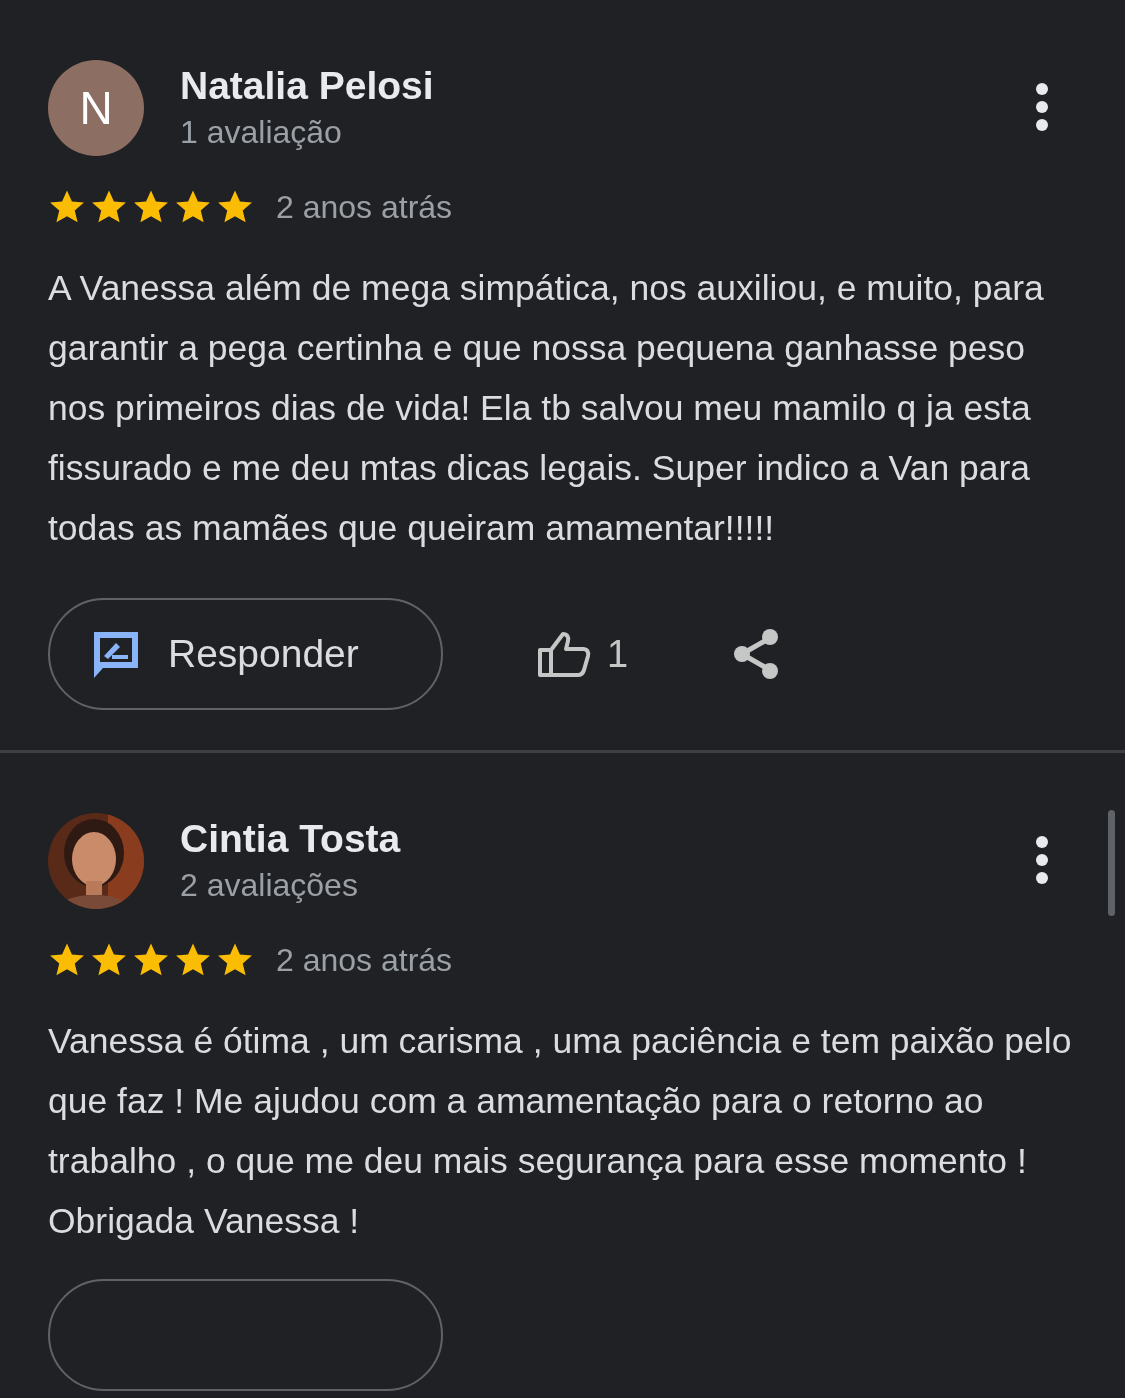 This screenshot has height=1398, width=1125. I want to click on reviewer-name: Cintia Tosta, so click(607, 839).